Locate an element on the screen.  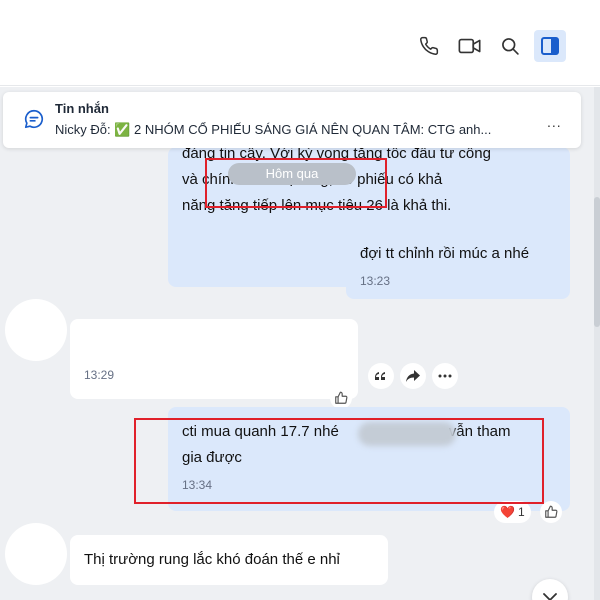
scroll-down-button is located at coordinates (550, 589).